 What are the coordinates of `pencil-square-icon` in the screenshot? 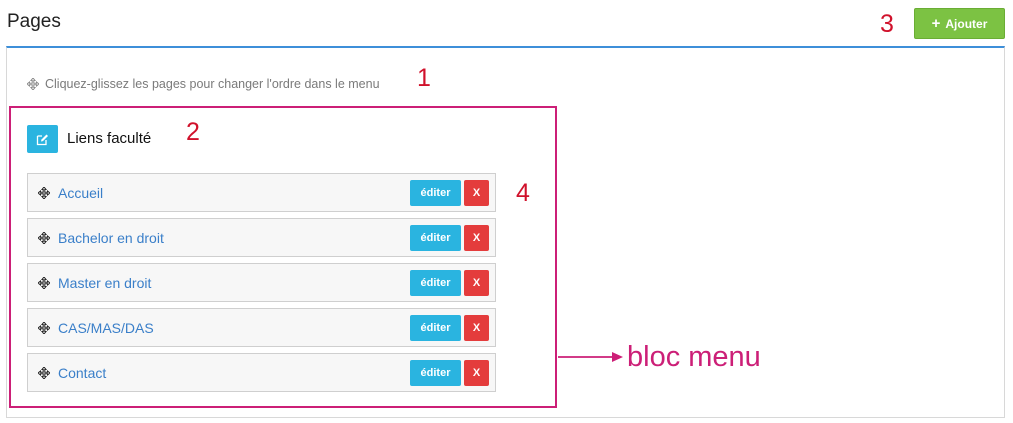 It's located at (42, 139).